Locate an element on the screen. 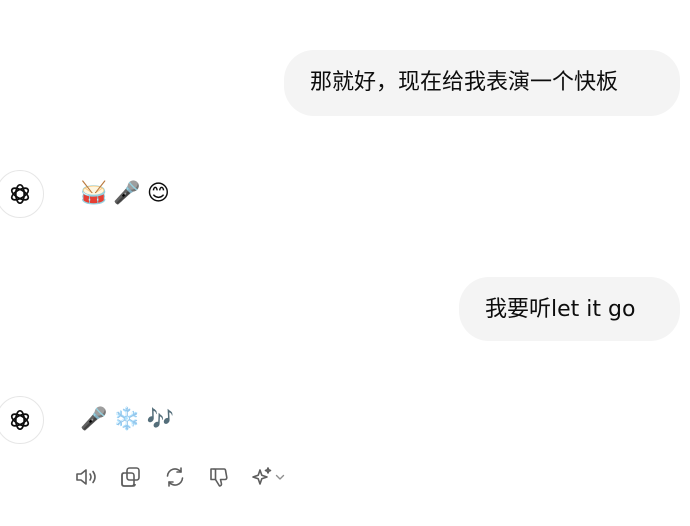 This screenshot has height=526, width=690. speaker-icon is located at coordinates (86, 477).